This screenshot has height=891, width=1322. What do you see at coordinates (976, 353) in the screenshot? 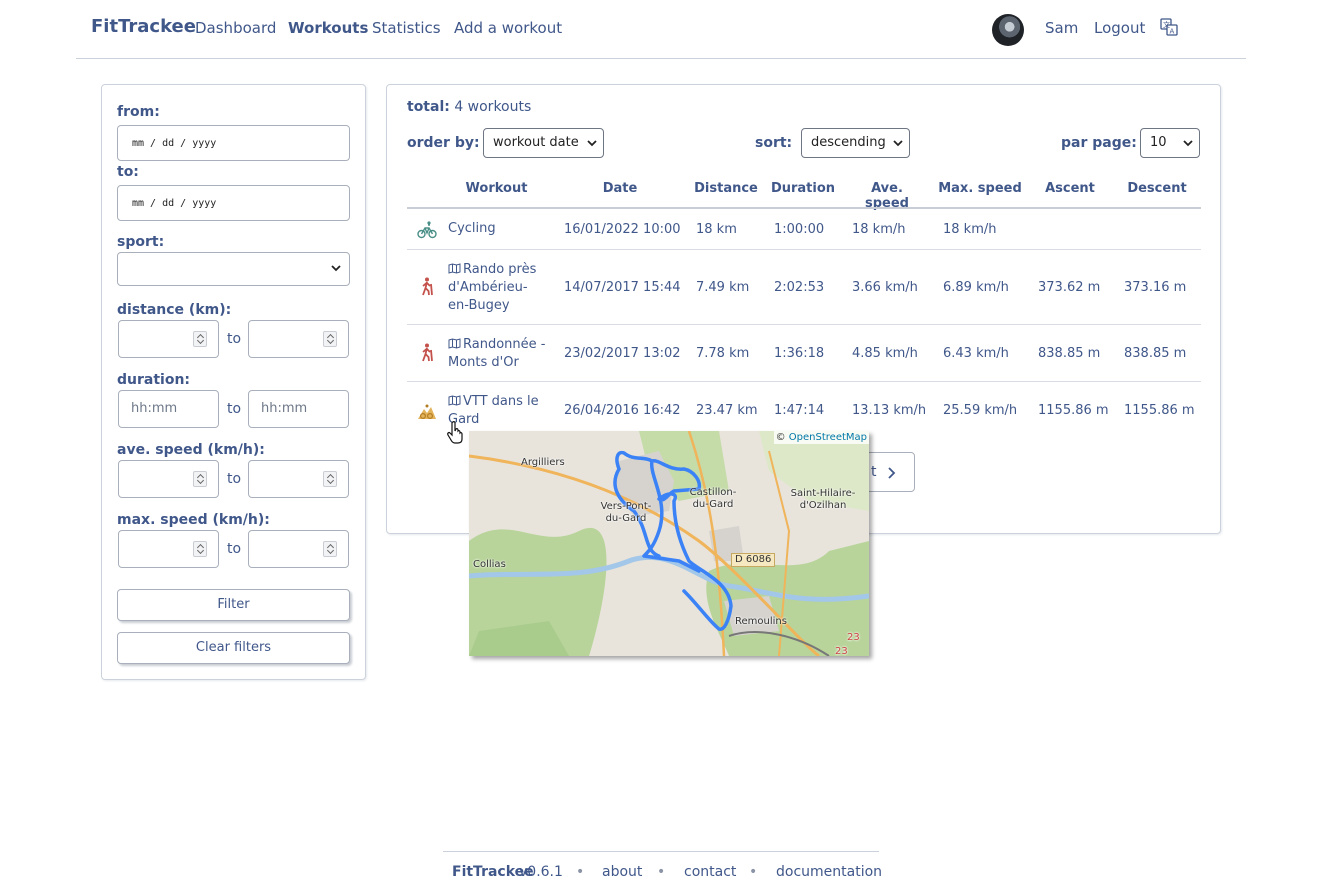
I see `workout-max-speed: 6.43 km/h` at bounding box center [976, 353].